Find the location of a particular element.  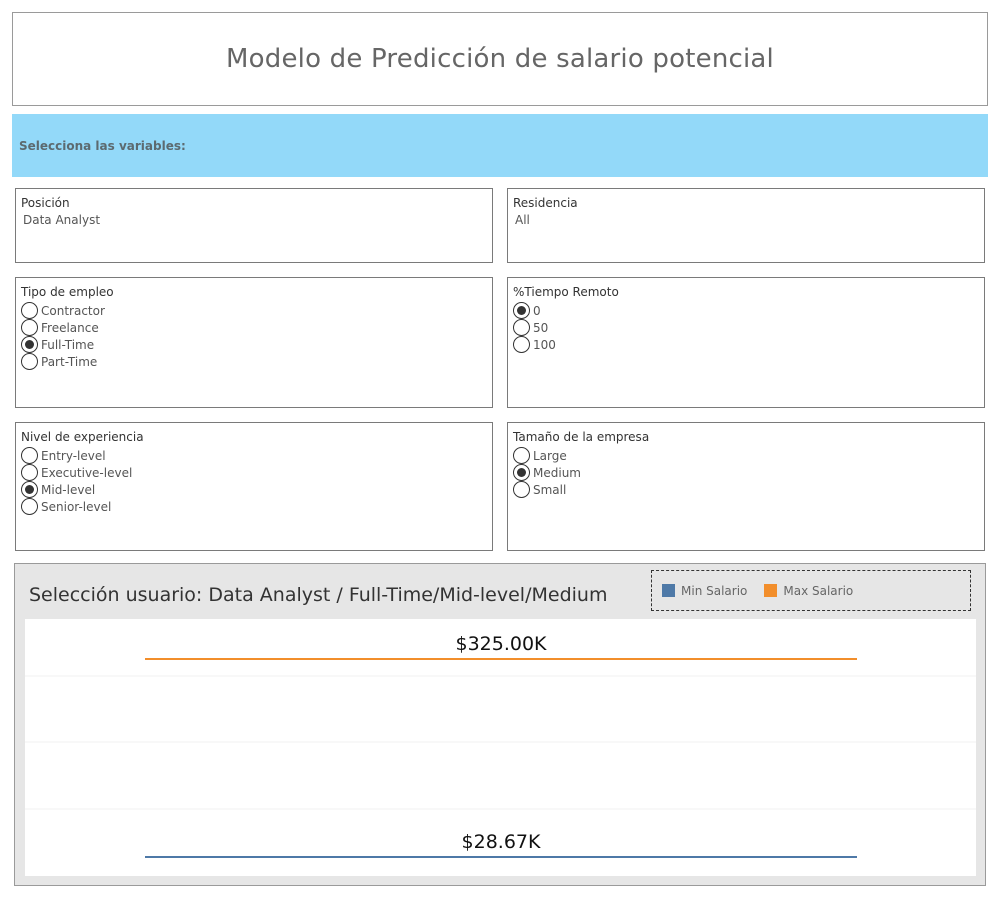

legend-item-min-salario: Min Salario is located at coordinates (704, 591).